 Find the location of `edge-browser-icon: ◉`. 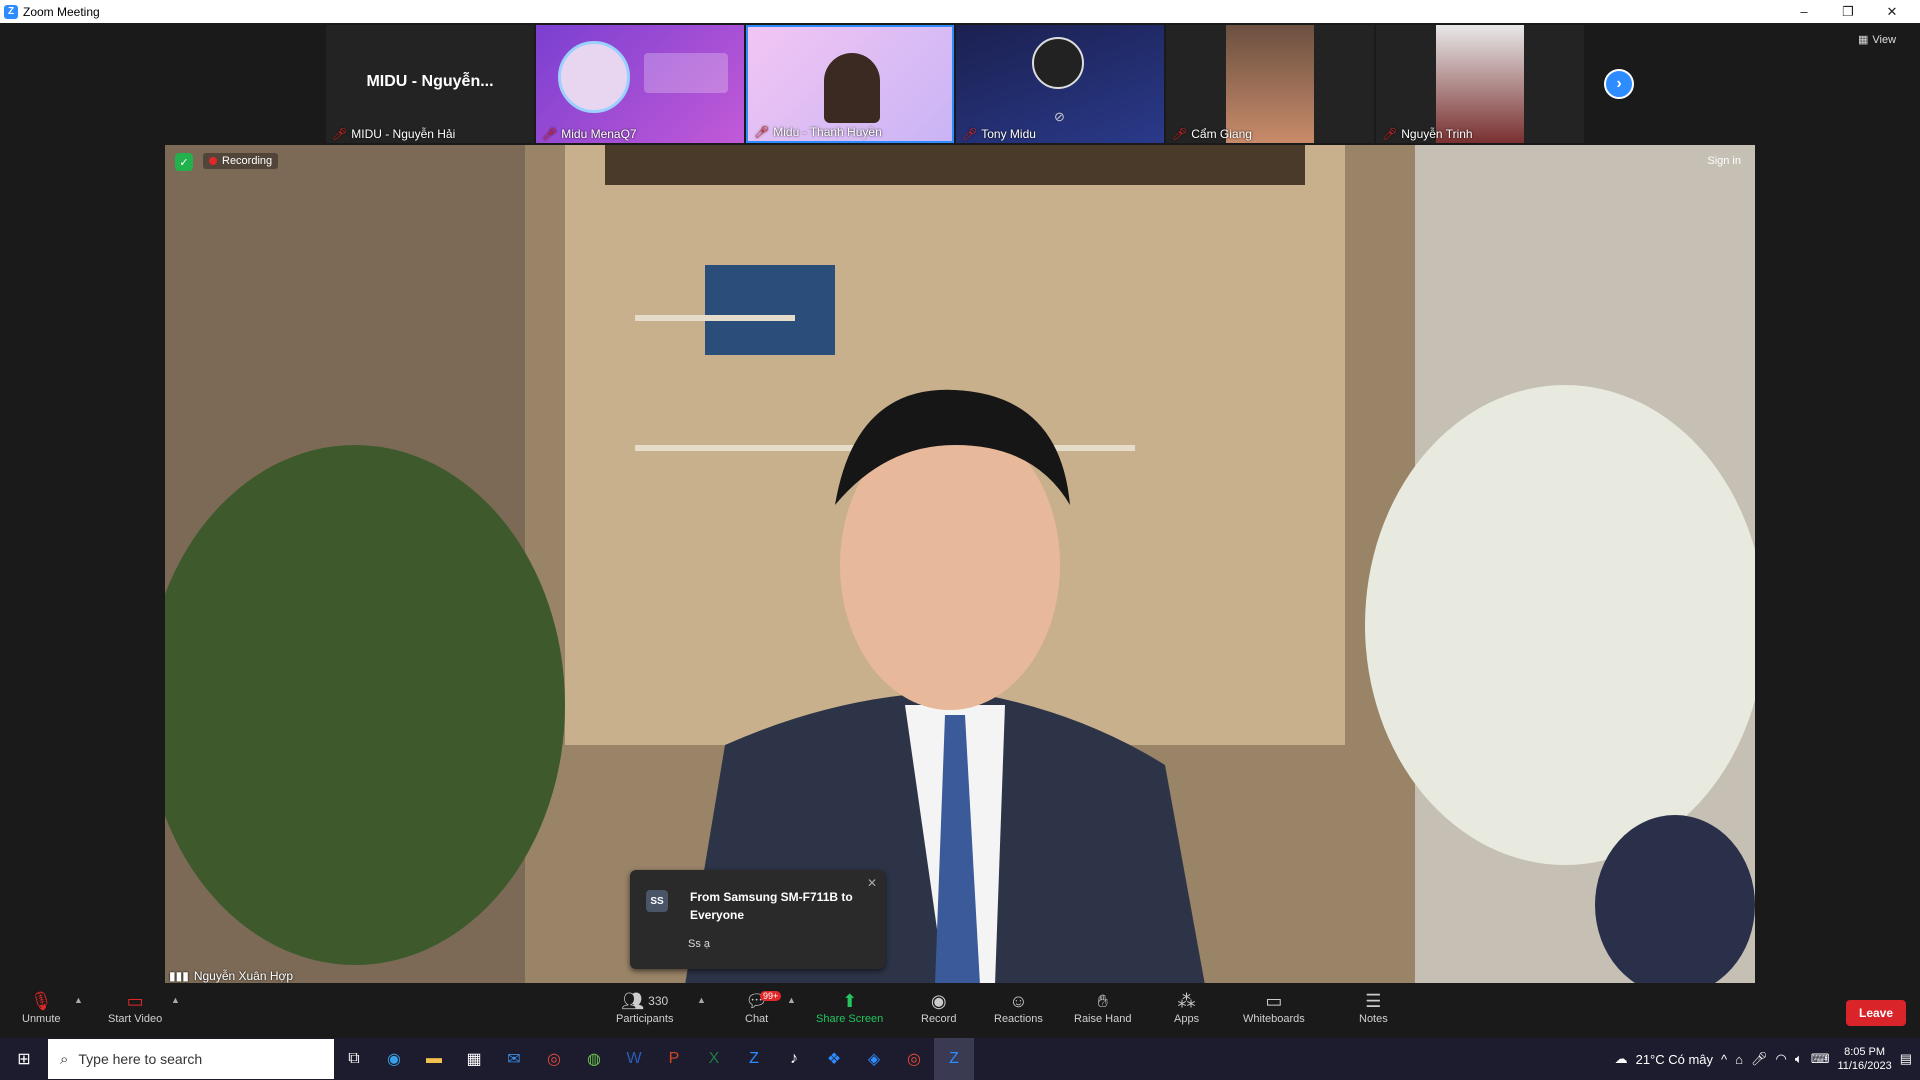

edge-browser-icon: ◉ is located at coordinates (394, 1059).